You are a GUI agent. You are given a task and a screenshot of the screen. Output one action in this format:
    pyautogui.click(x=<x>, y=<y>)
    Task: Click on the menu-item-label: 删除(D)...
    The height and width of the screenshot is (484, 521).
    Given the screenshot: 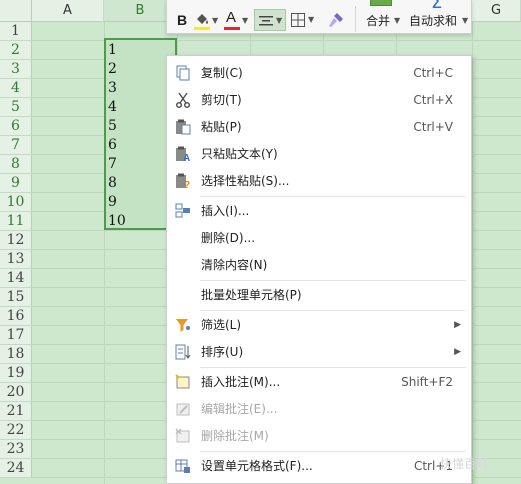 What is the action you would take?
    pyautogui.click(x=228, y=238)
    